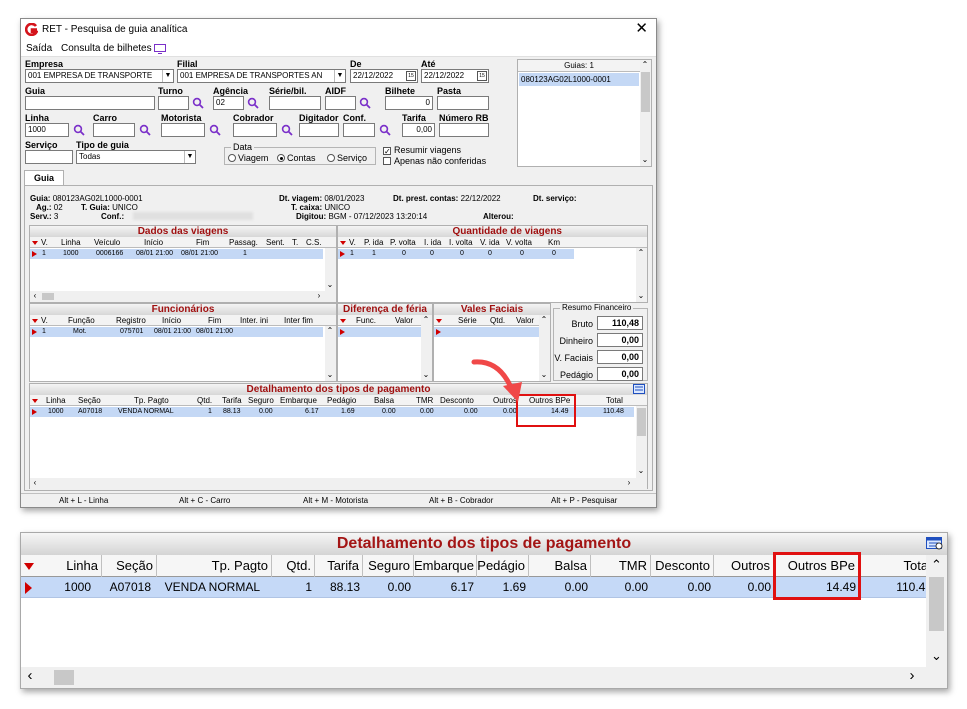  I want to click on menu-saida: Saída, so click(39, 48).